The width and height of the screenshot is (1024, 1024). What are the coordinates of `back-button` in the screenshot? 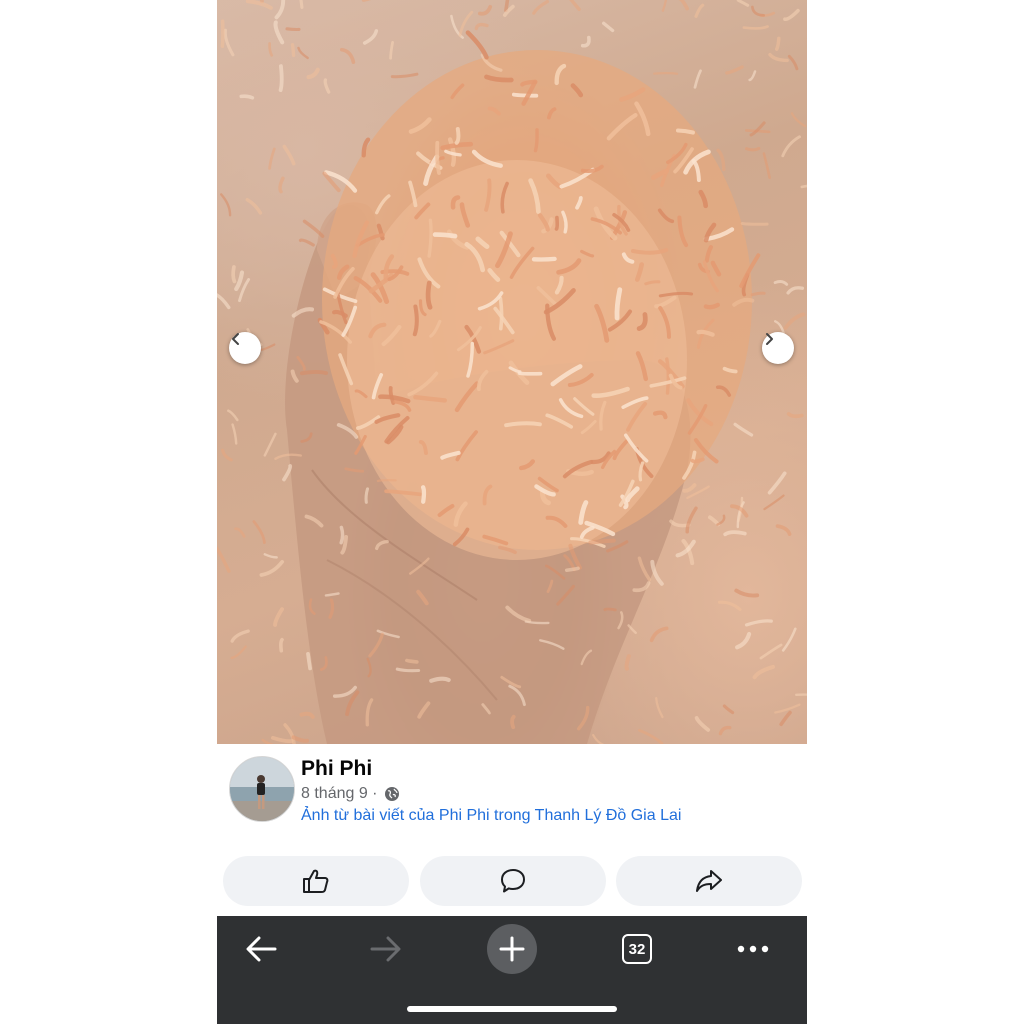 It's located at (261, 949).